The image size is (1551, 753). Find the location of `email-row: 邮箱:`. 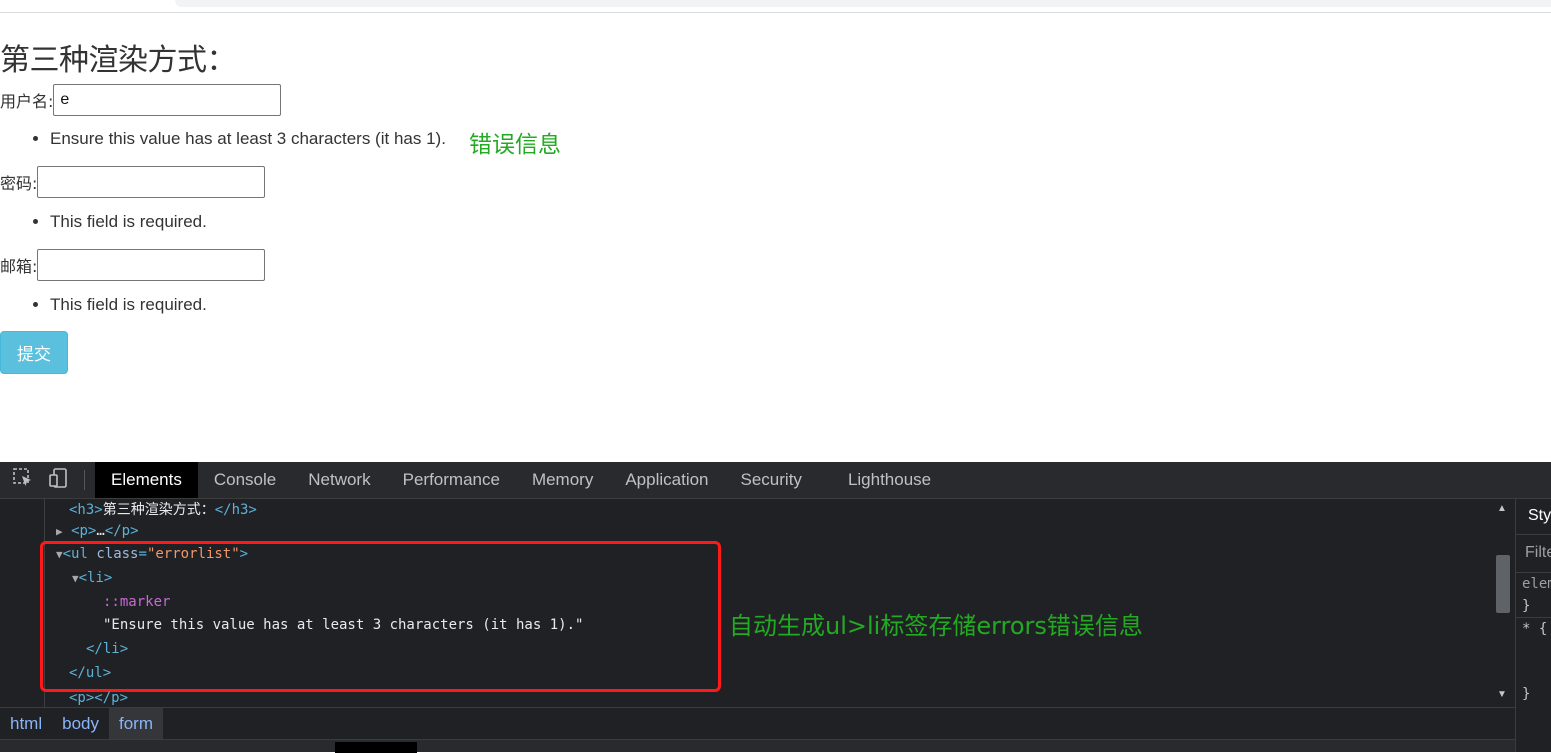

email-row: 邮箱: is located at coordinates (133, 265).